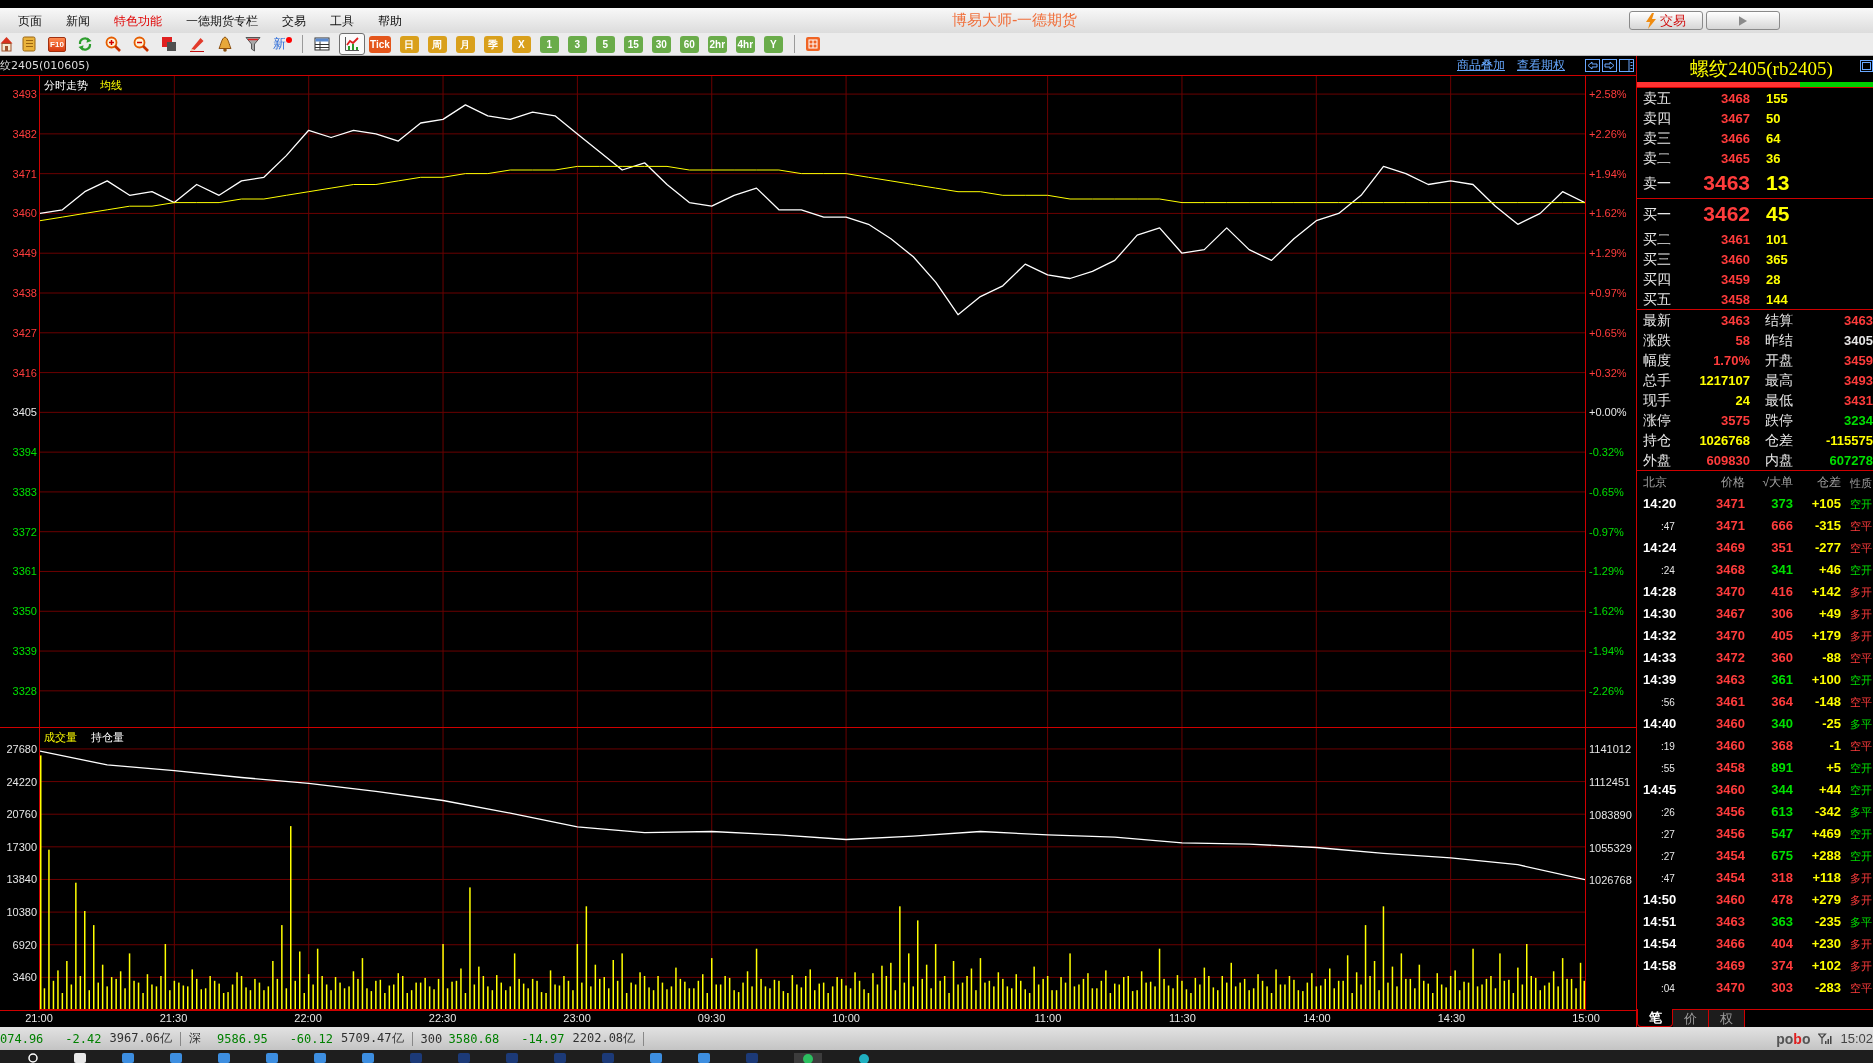 Image resolution: width=1873 pixels, height=1063 pixels. Describe the element at coordinates (1827, 811) in the screenshot. I see `open-interest-change: -342` at that location.